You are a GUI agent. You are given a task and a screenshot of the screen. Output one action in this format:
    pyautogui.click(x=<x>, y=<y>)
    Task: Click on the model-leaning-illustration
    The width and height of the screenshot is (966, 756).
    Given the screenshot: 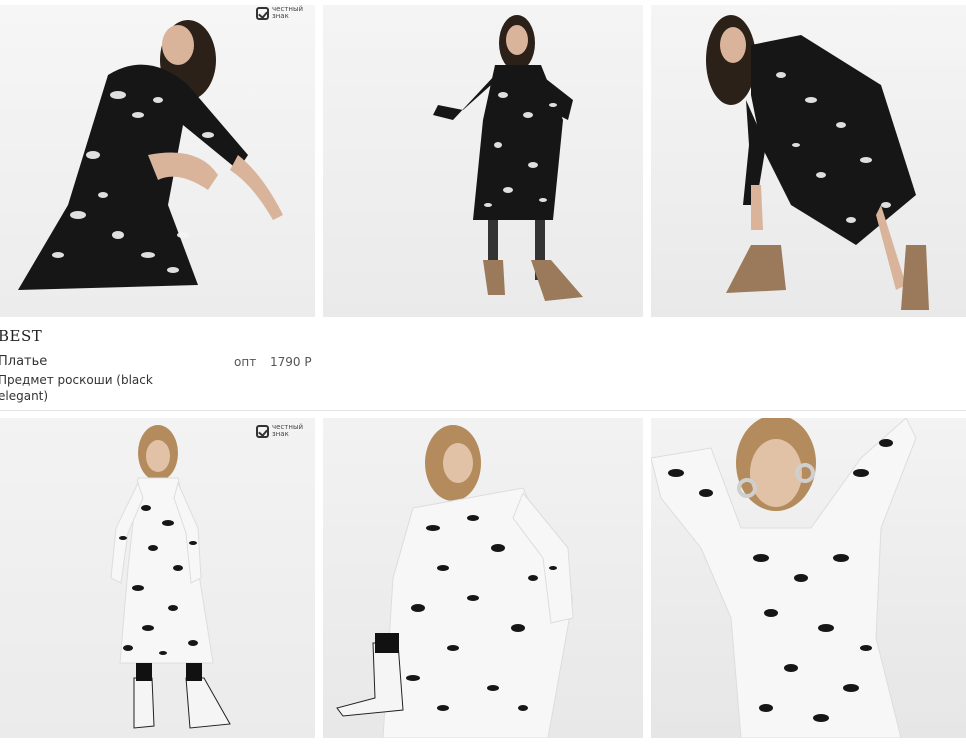 What is the action you would take?
    pyautogui.click(x=817, y=162)
    